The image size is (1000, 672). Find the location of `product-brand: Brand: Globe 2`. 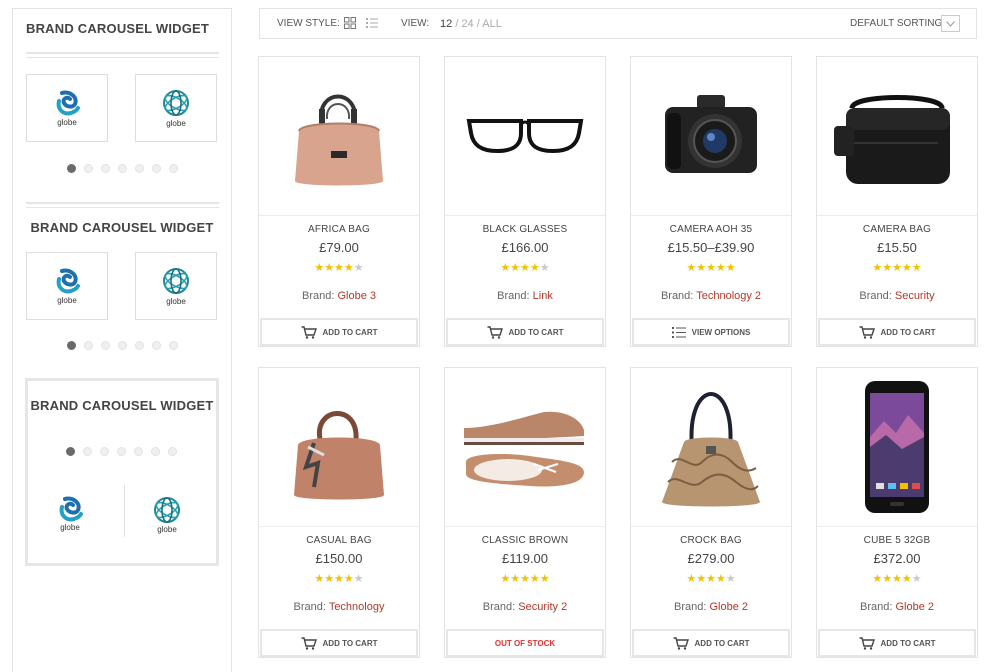

product-brand: Brand: Globe 2 is located at coordinates (711, 607).